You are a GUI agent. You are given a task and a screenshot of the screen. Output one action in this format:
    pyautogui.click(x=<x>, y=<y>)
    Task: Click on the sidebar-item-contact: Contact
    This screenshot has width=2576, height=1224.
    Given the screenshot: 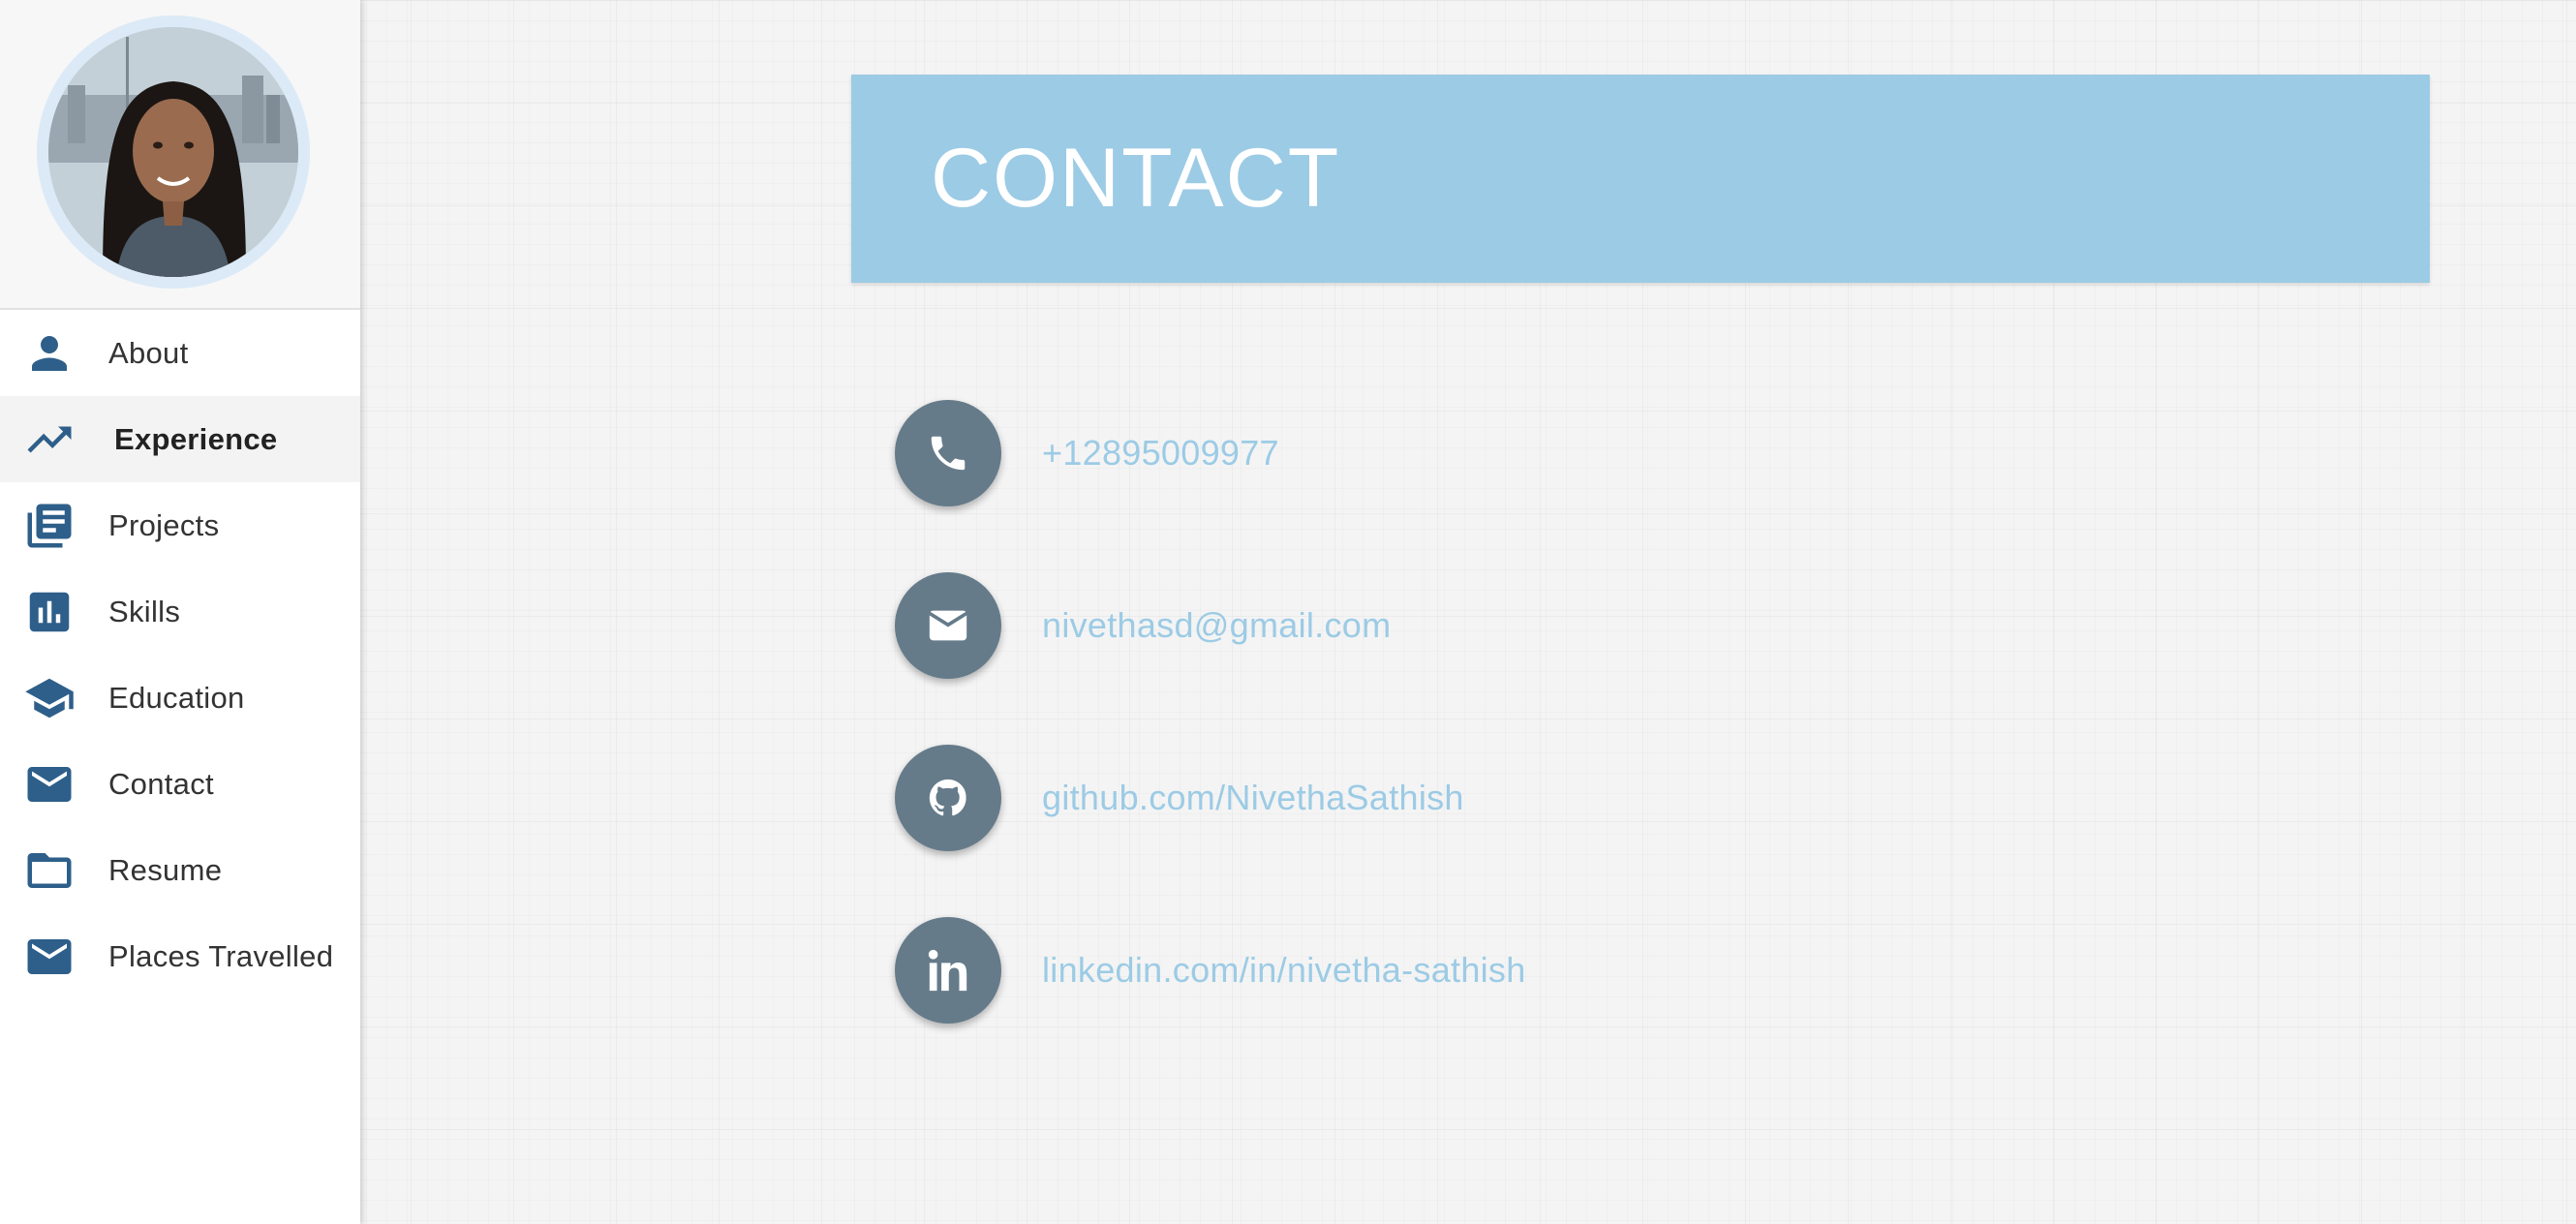 What is the action you would take?
    pyautogui.click(x=180, y=784)
    